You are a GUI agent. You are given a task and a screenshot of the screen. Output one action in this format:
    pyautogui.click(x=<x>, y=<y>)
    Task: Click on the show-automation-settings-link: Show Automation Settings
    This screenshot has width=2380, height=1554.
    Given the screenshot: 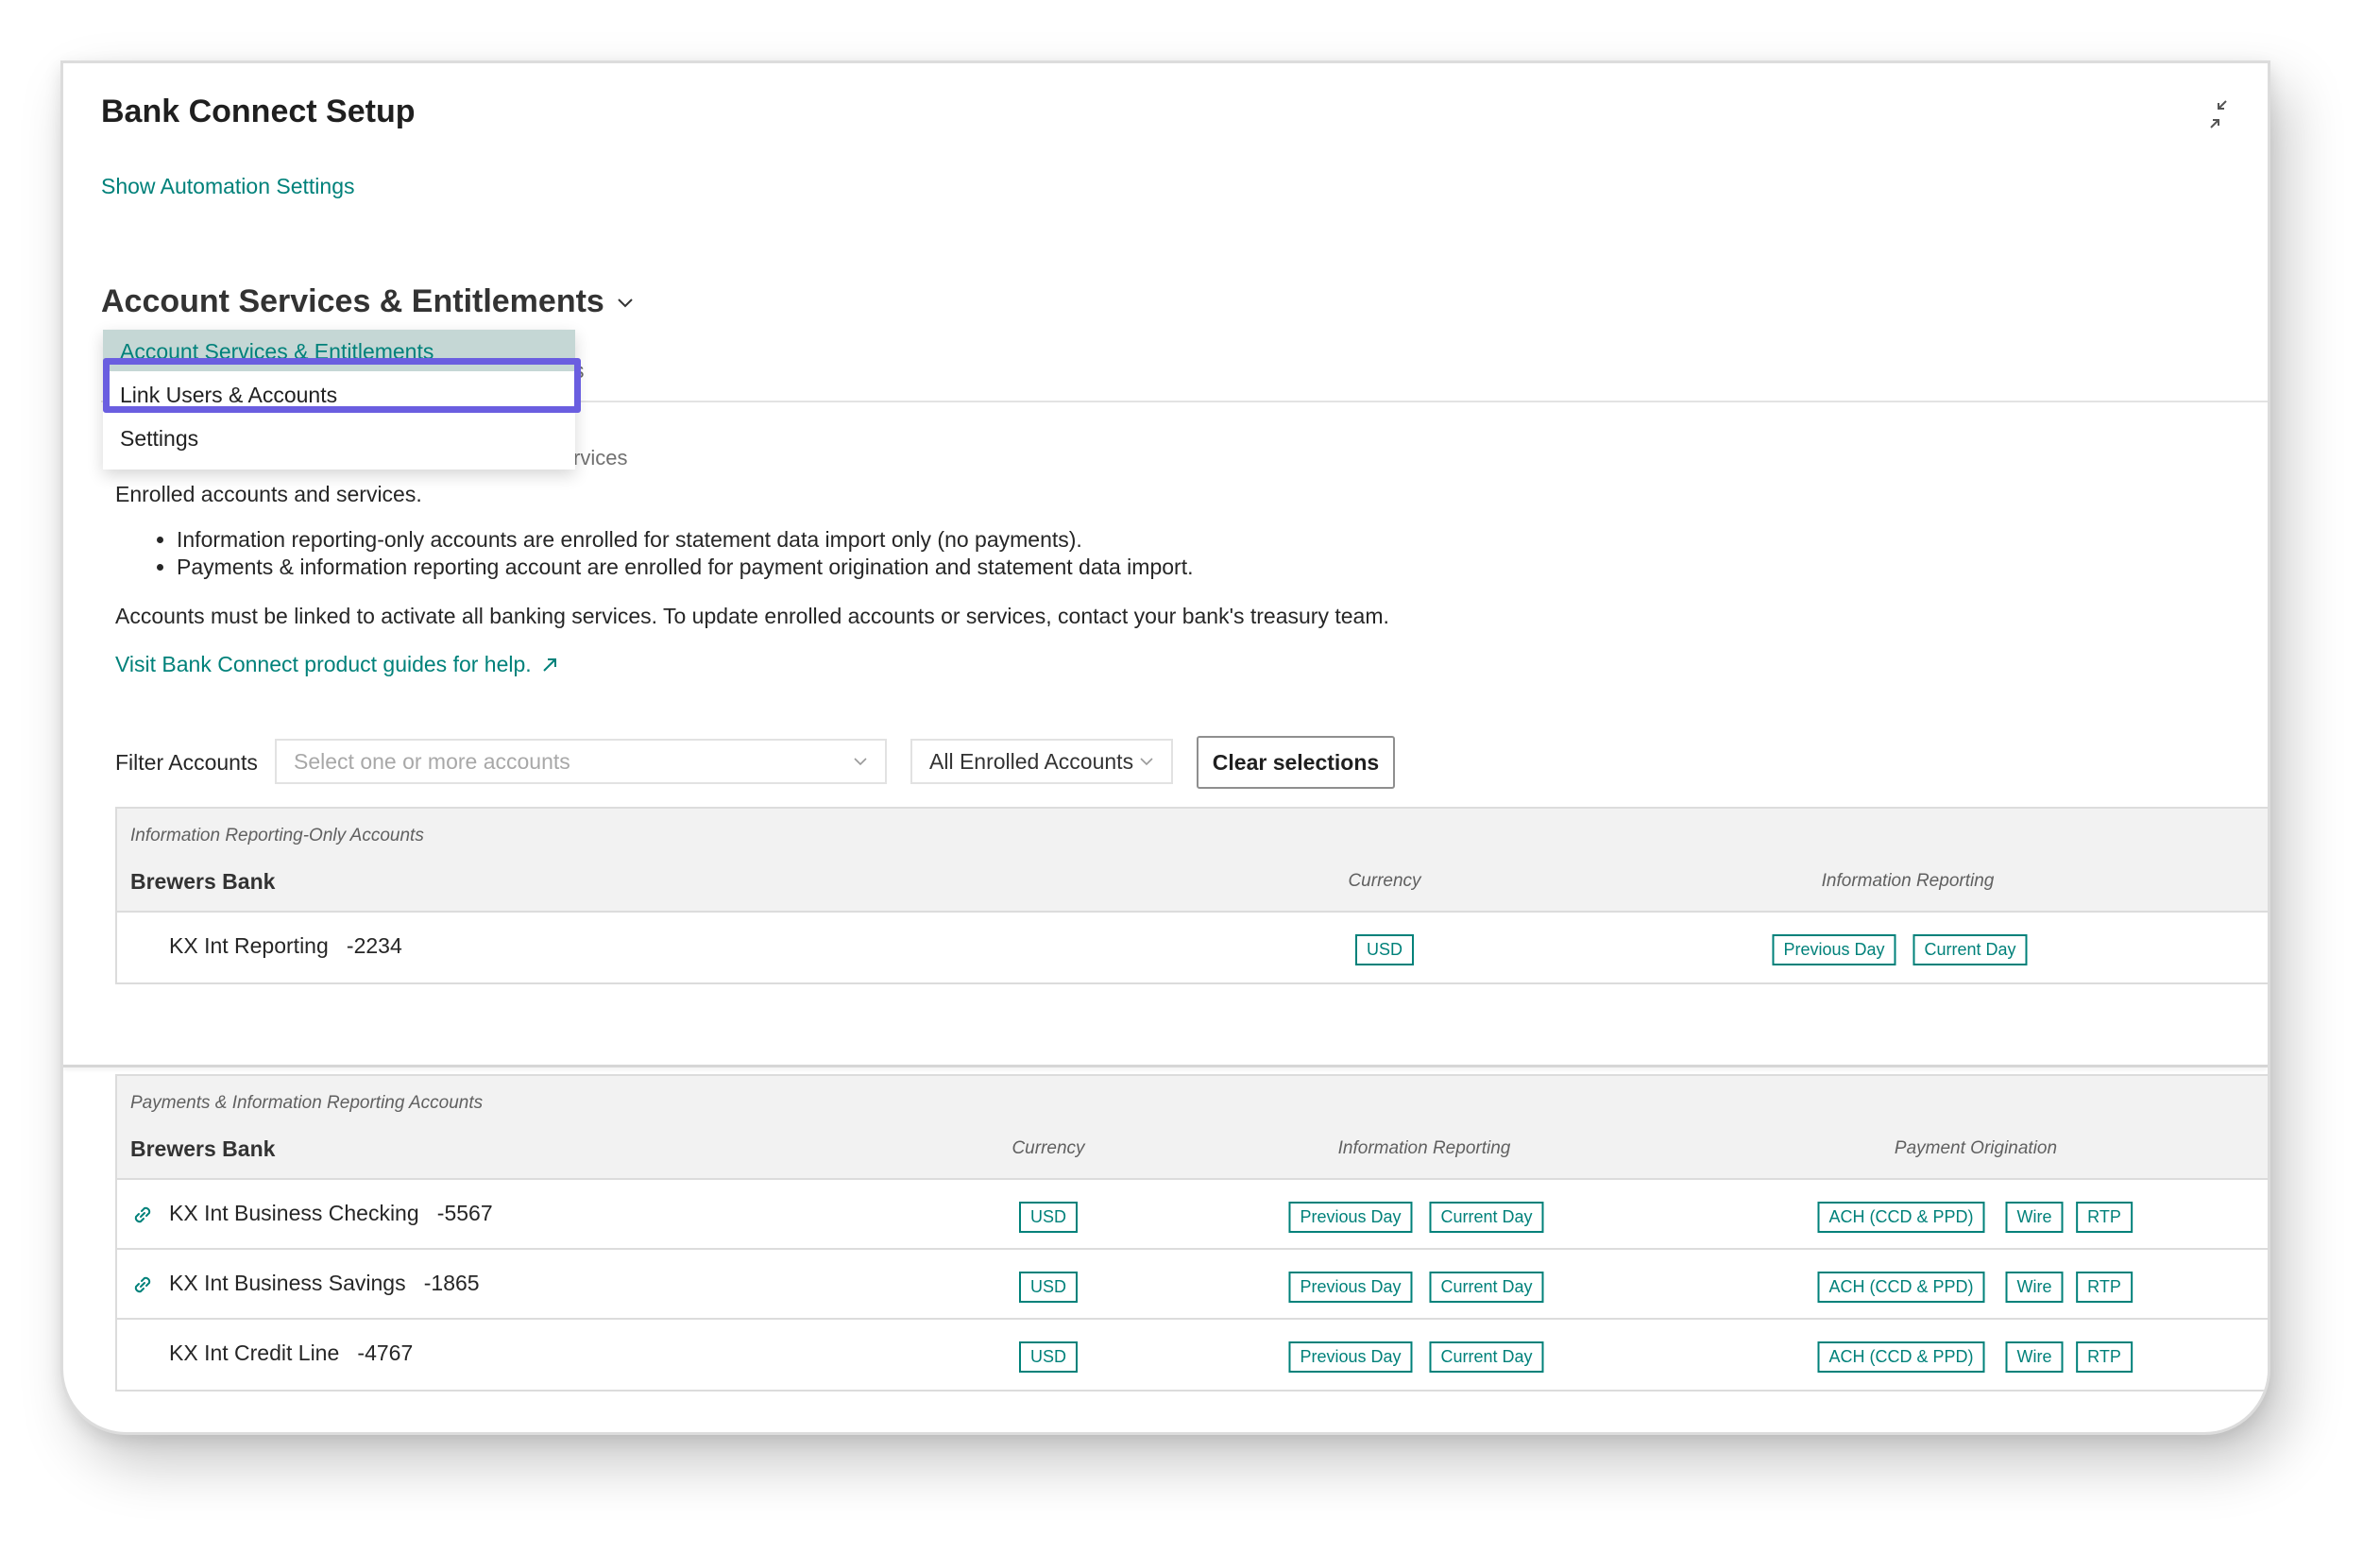 What is the action you would take?
    pyautogui.click(x=228, y=187)
    